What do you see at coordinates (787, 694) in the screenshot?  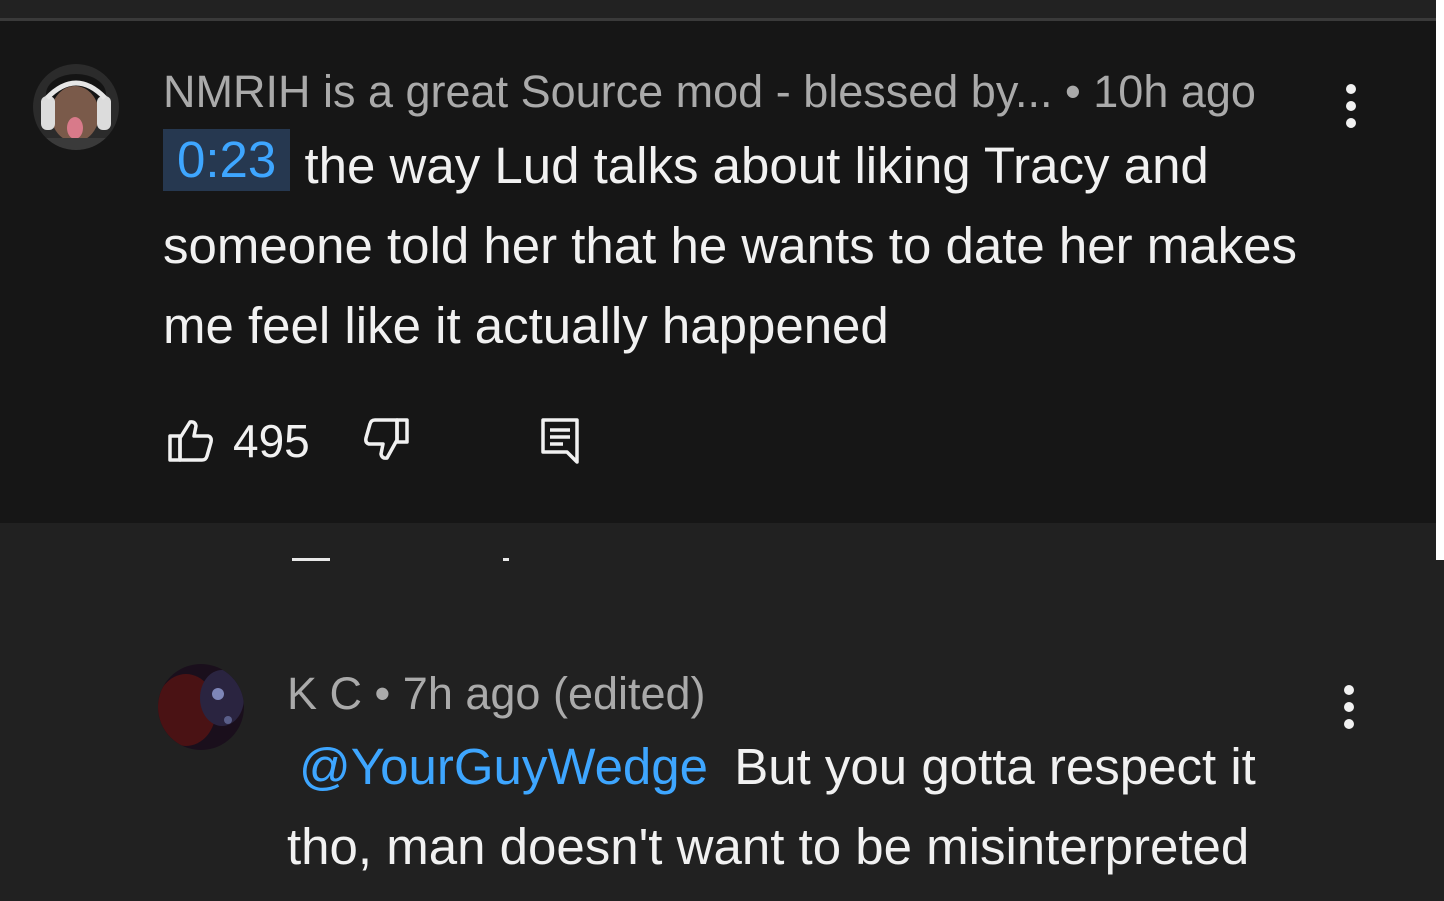 I see `comment-meta: K C • 7h ago (edited)` at bounding box center [787, 694].